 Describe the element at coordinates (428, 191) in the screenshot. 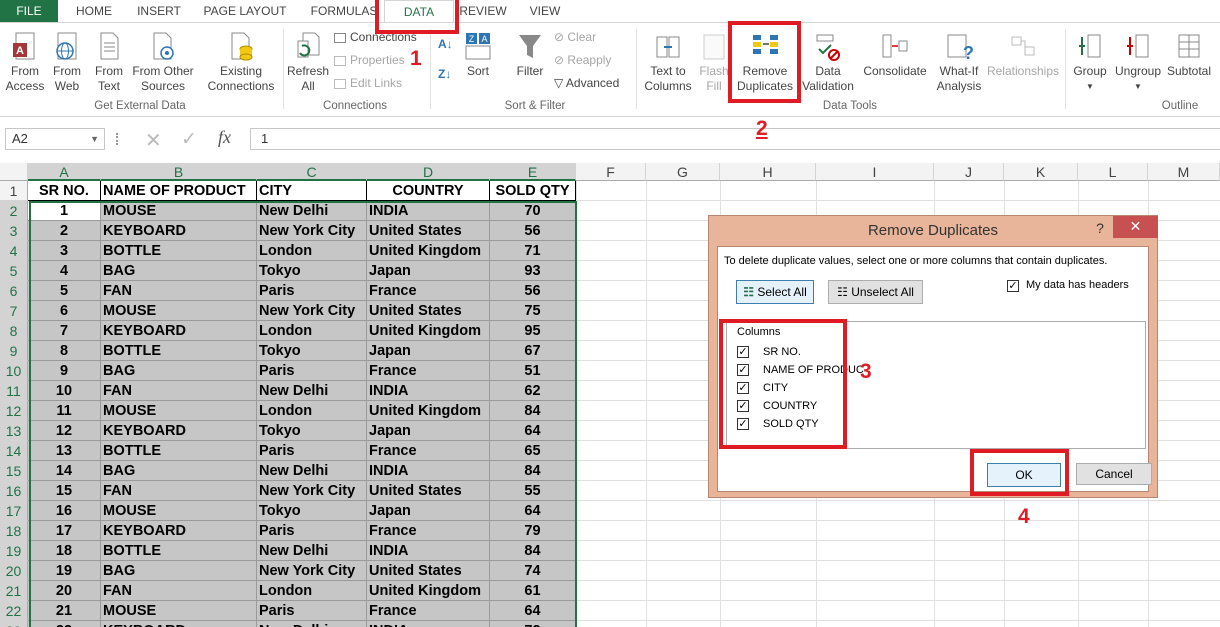

I see `header-cell: COUNTRY` at that location.